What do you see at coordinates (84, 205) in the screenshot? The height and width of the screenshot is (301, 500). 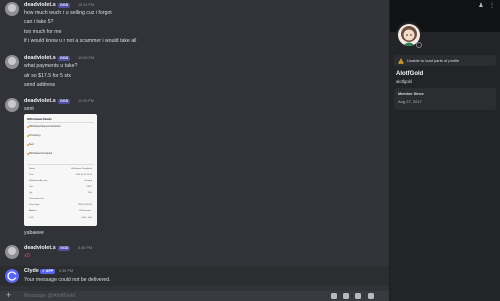 I see `detail-value: TRON (TRC20)` at bounding box center [84, 205].